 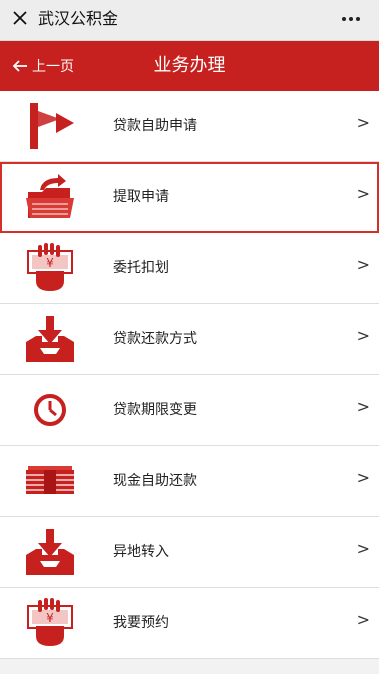 I want to click on clock-icon, so click(x=50, y=410).